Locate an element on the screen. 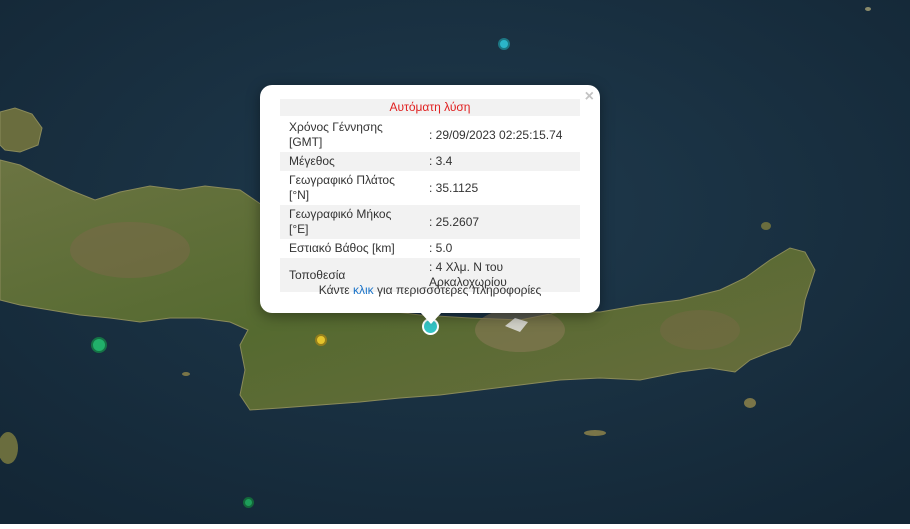 The height and width of the screenshot is (529, 910). marker-inland is located at coordinates (321, 340).